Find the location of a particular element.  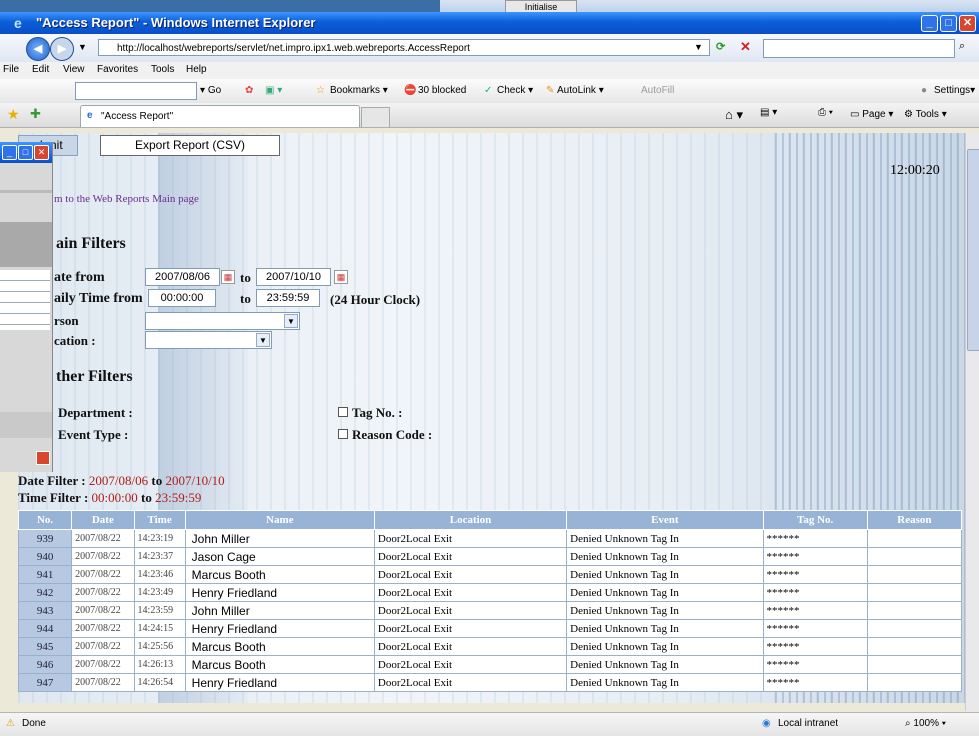

new-tab-button is located at coordinates (375, 117).